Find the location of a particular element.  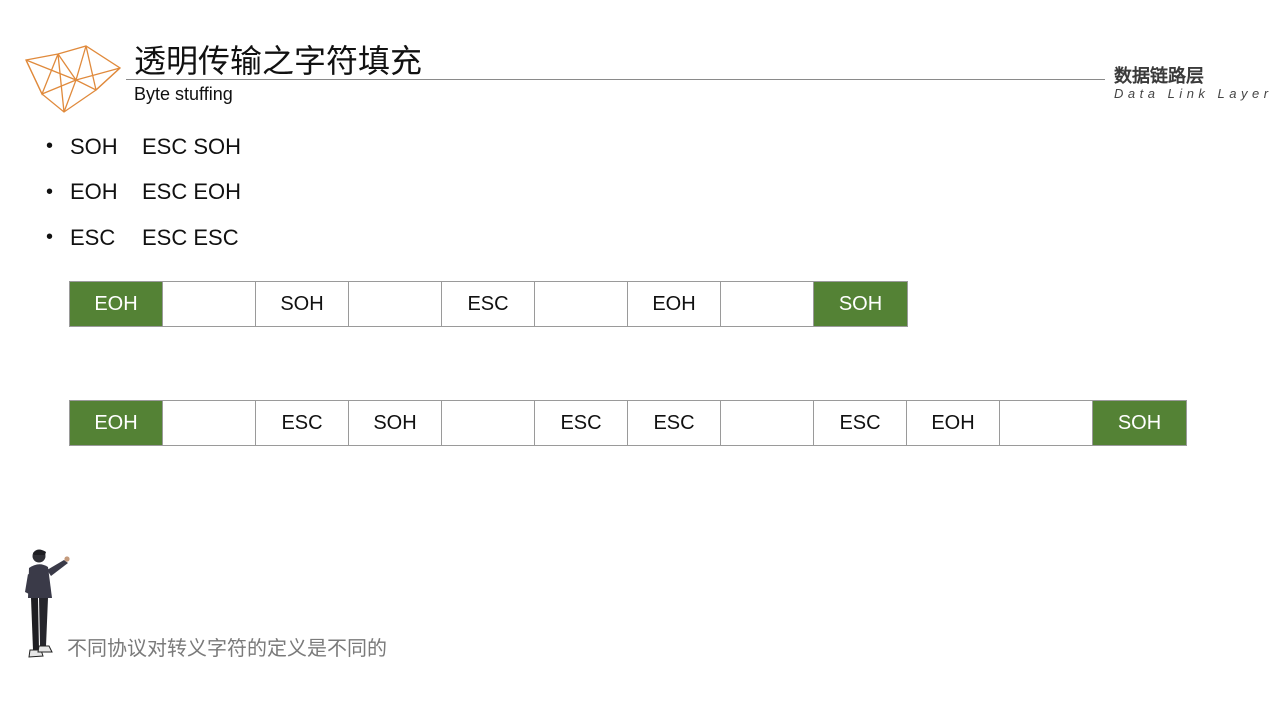

rule-escaped: ESC SOH is located at coordinates (192, 146).